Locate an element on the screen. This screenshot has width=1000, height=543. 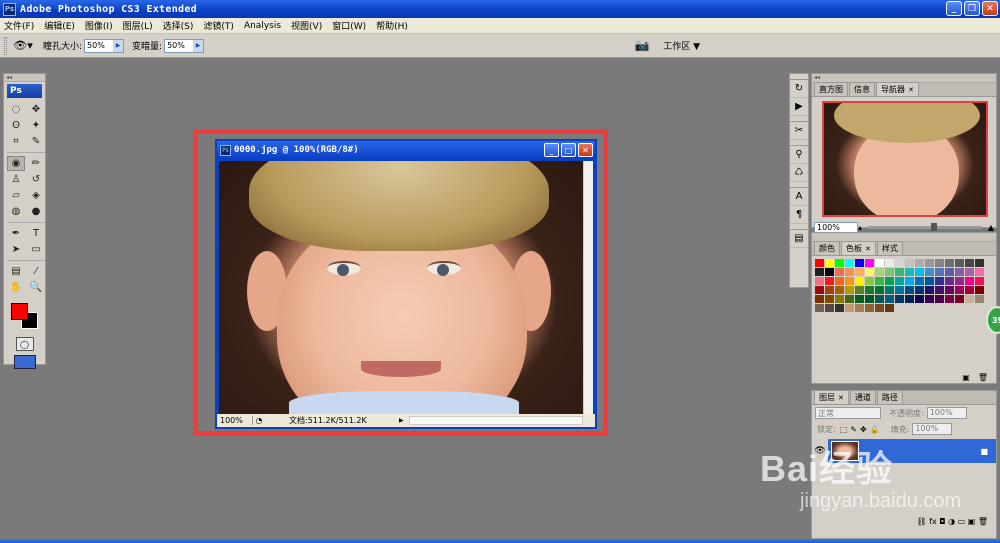
delete-swatch-icon: 🗑 is located at coordinates (983, 377).